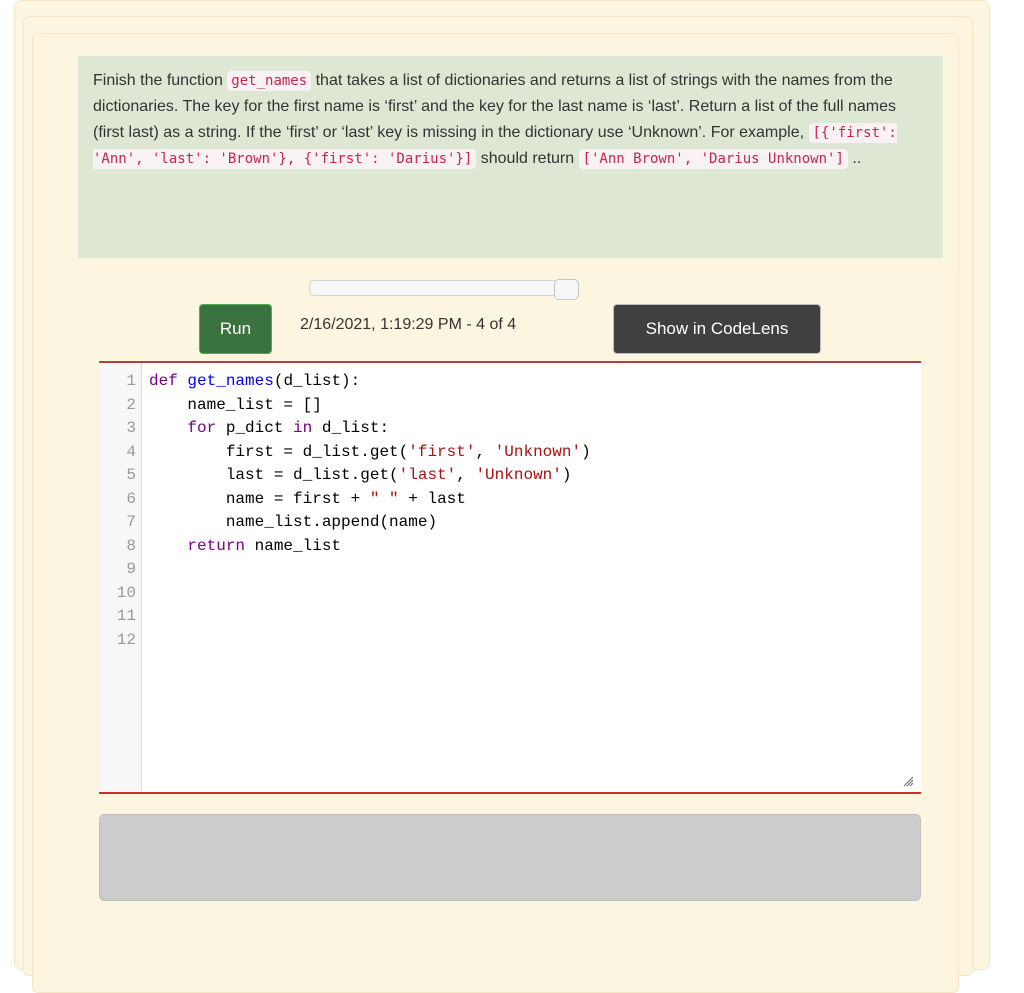 Image resolution: width=1024 pixels, height=993 pixels. Describe the element at coordinates (303, 428) in the screenshot. I see `code-token: in` at that location.